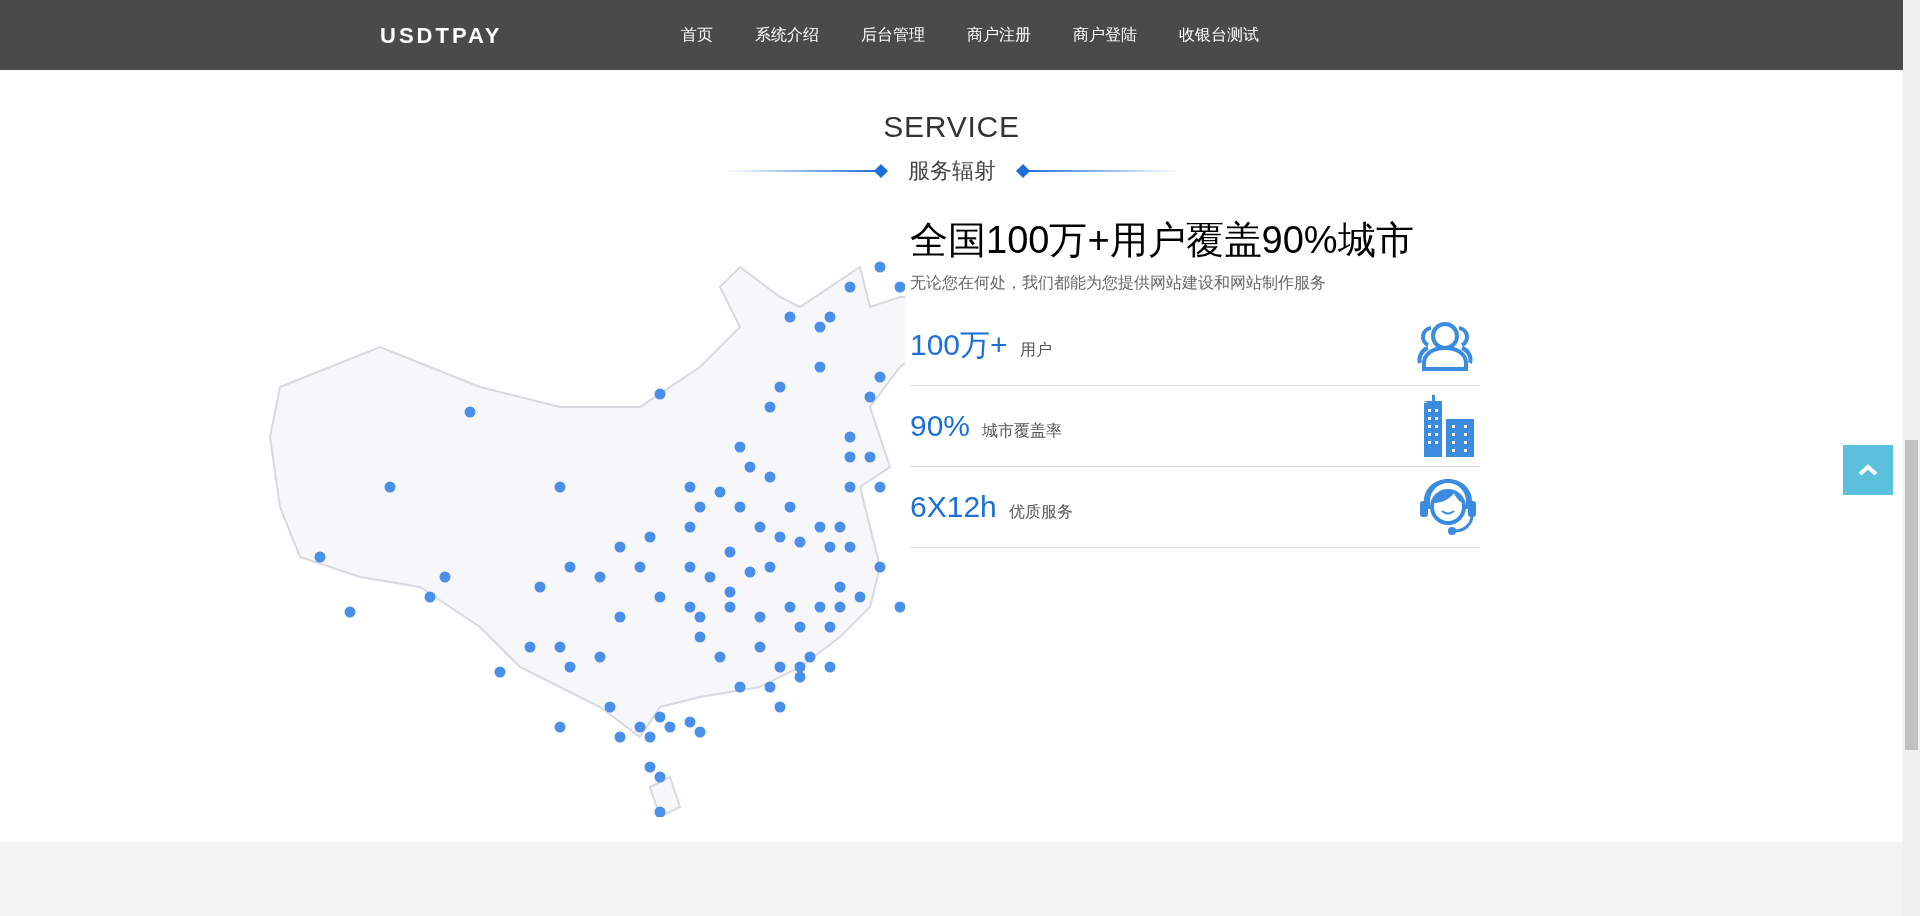 The image size is (1920, 916). What do you see at coordinates (1448, 506) in the screenshot?
I see `headset-agent-icon` at bounding box center [1448, 506].